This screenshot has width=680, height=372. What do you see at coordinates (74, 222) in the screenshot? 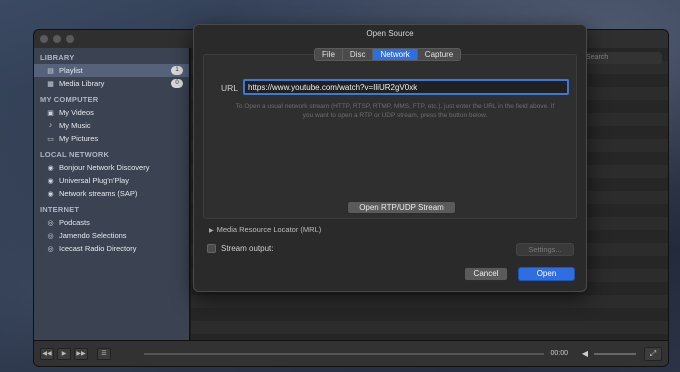
I see `sidebar-item-label: Podcasts` at bounding box center [74, 222].